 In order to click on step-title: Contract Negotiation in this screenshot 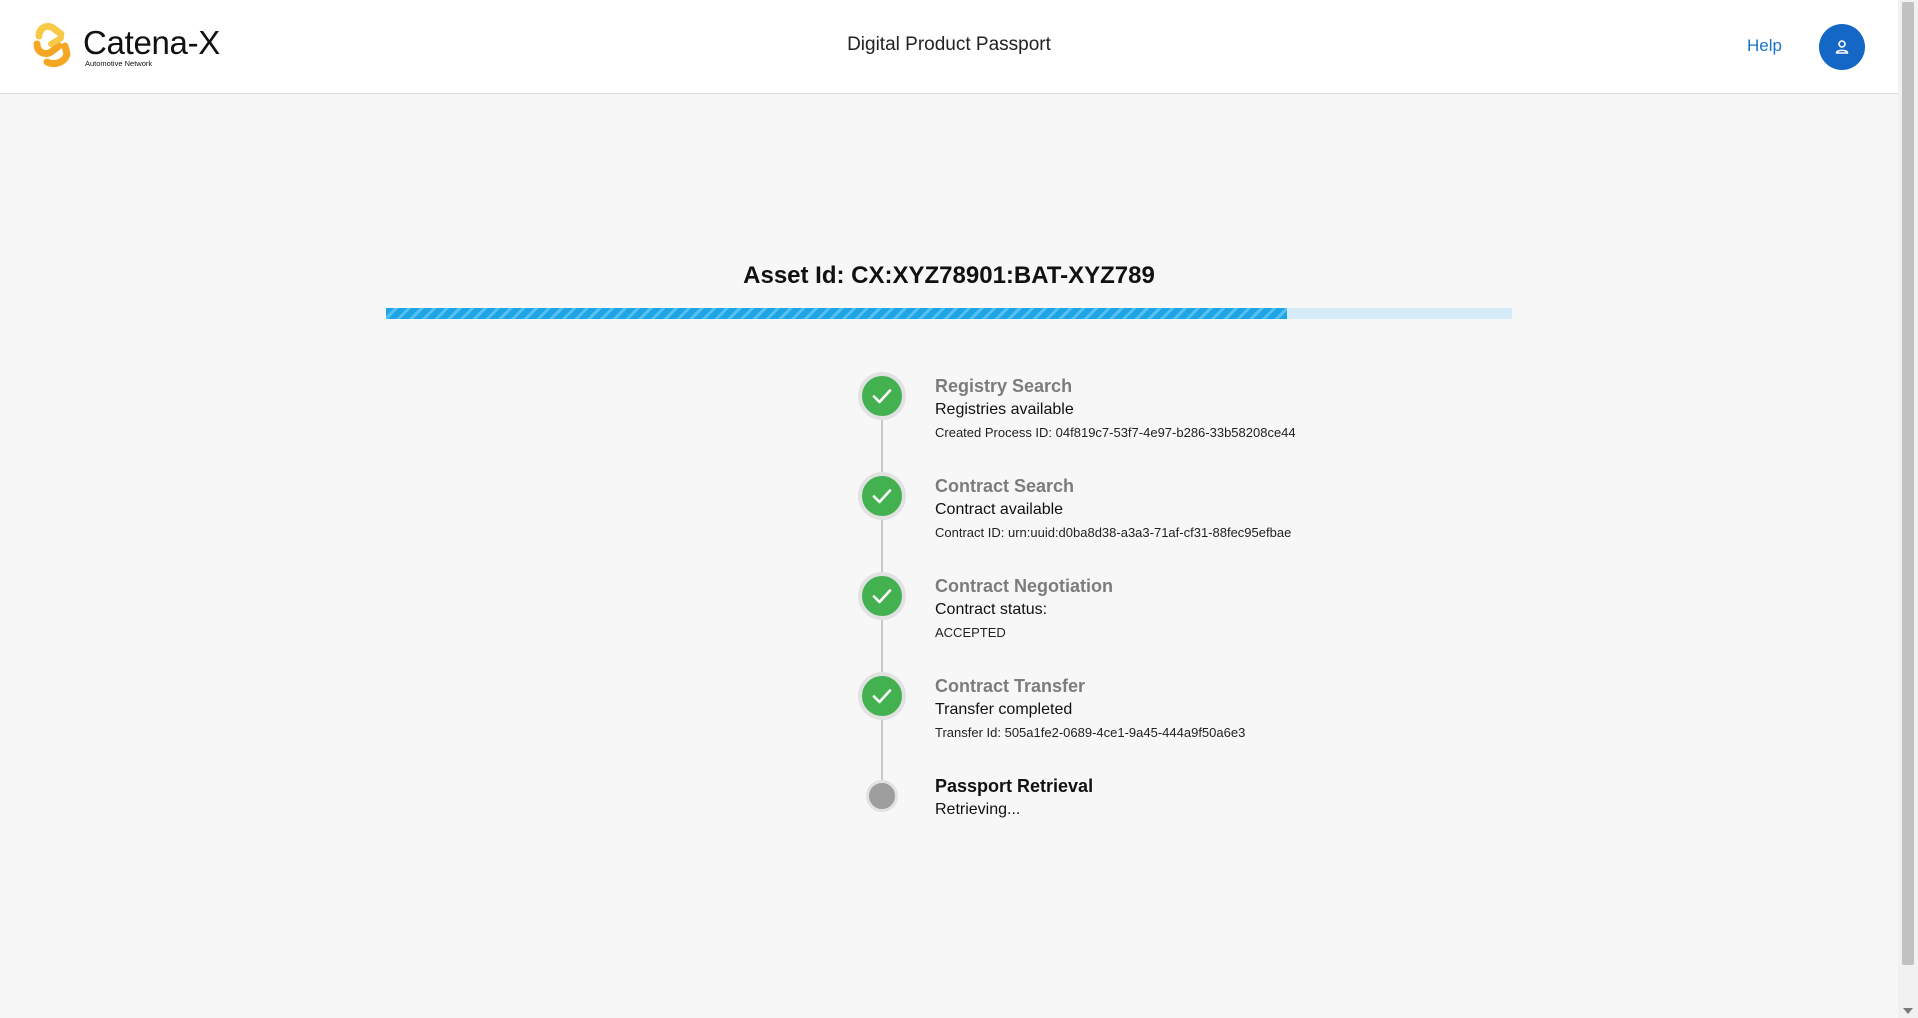, I will do `click(1024, 586)`.